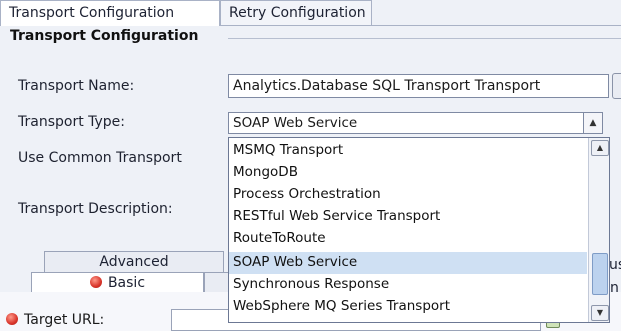  I want to click on tab-advanced: Advanced, so click(134, 262).